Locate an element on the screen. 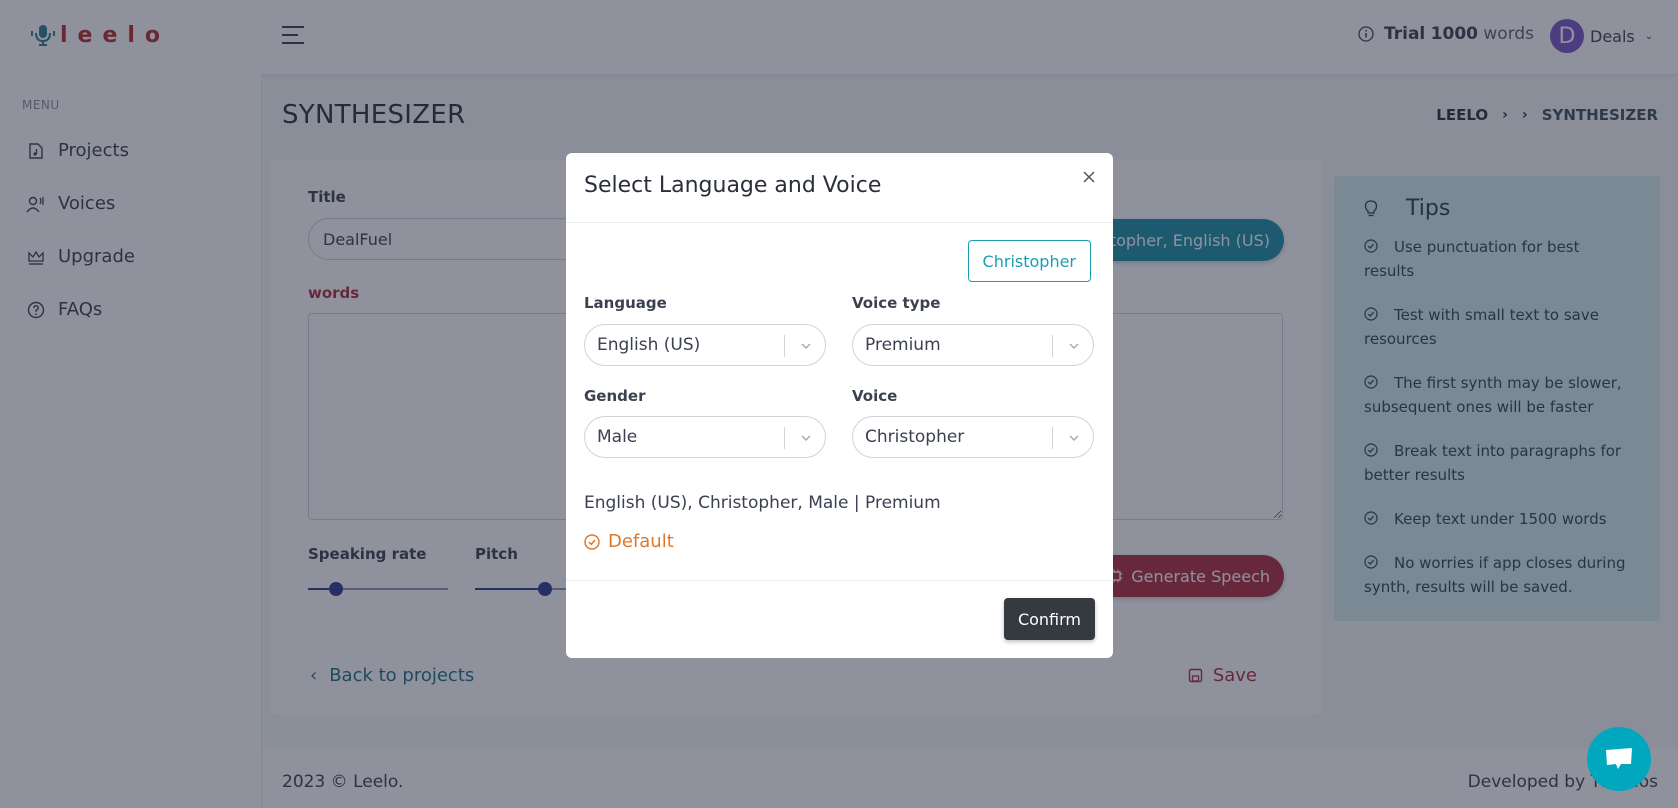 This screenshot has height=808, width=1678. voice-type-value: Premium is located at coordinates (903, 345).